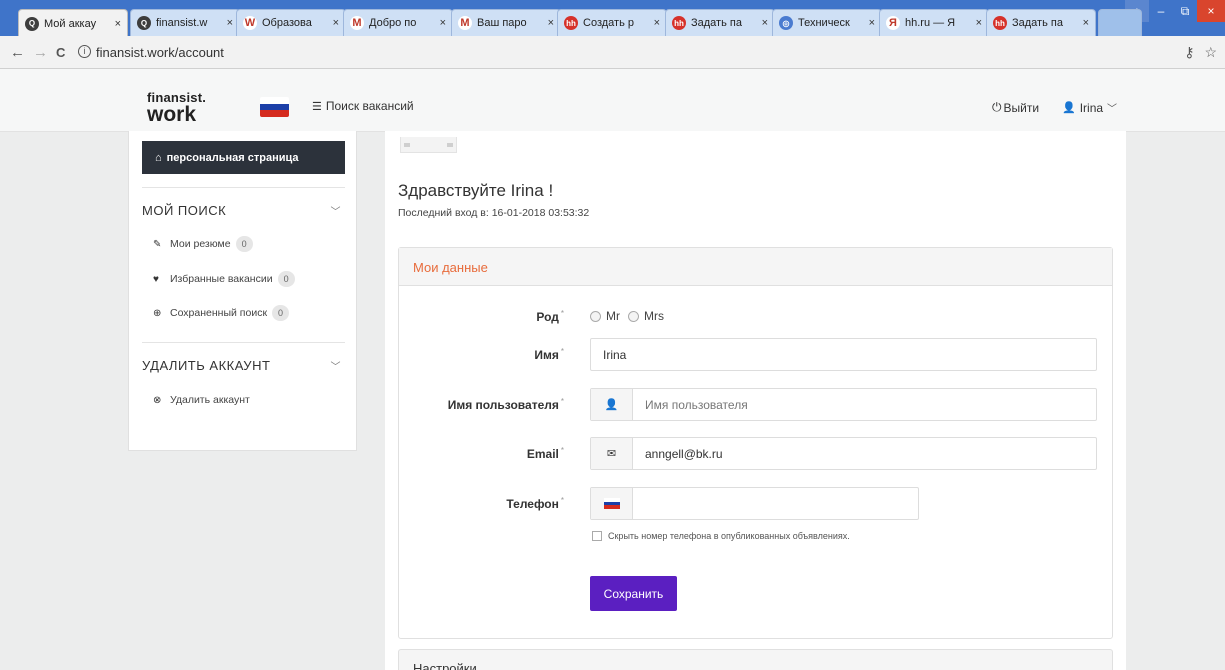 This screenshot has height=670, width=1225. Describe the element at coordinates (612, 22) in the screenshot. I see `browser-tab: hh Создать р ×` at that location.